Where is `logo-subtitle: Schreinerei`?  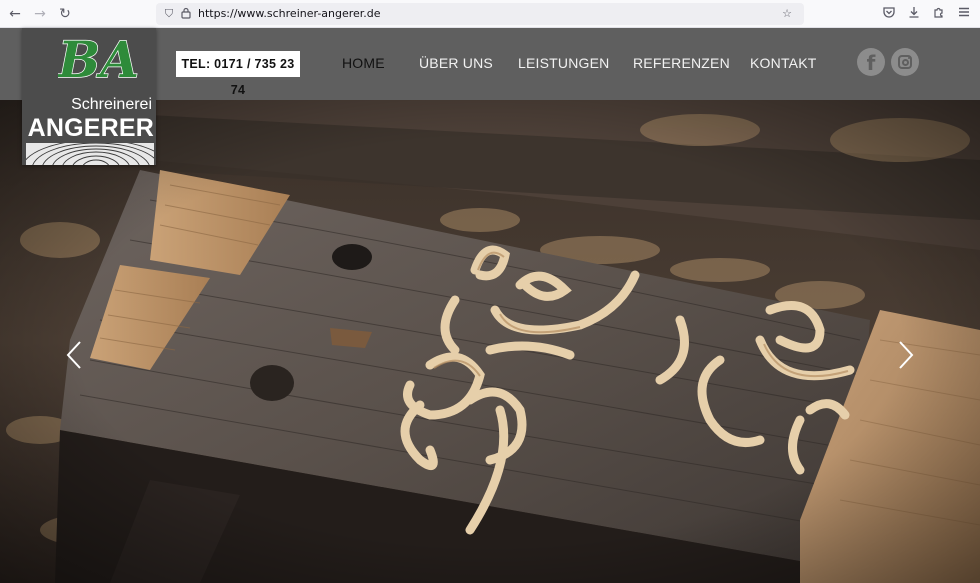
logo-subtitle: Schreinerei is located at coordinates (111, 104).